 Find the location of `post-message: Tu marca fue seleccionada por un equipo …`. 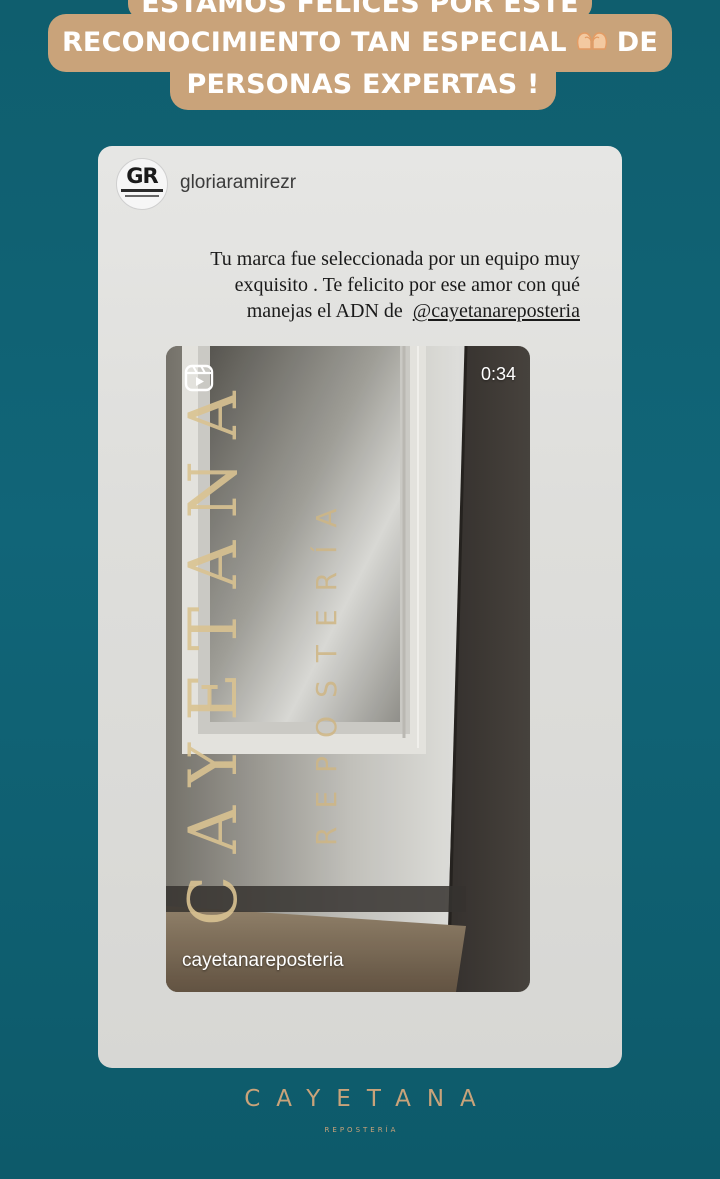

post-message: Tu marca fue seleccionada por un equipo … is located at coordinates (354, 285).